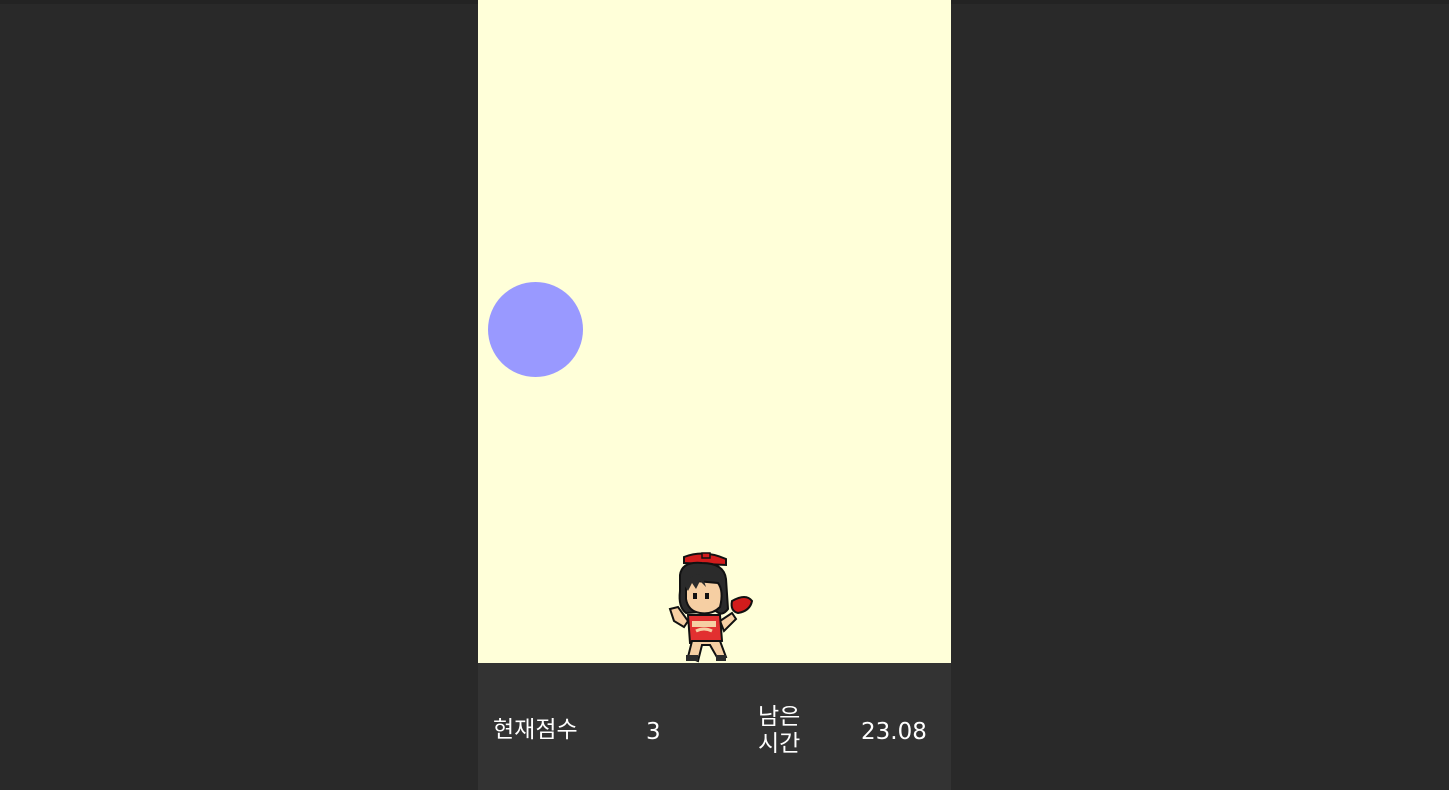 This screenshot has width=1449, height=790. I want to click on player-face, so click(704, 597).